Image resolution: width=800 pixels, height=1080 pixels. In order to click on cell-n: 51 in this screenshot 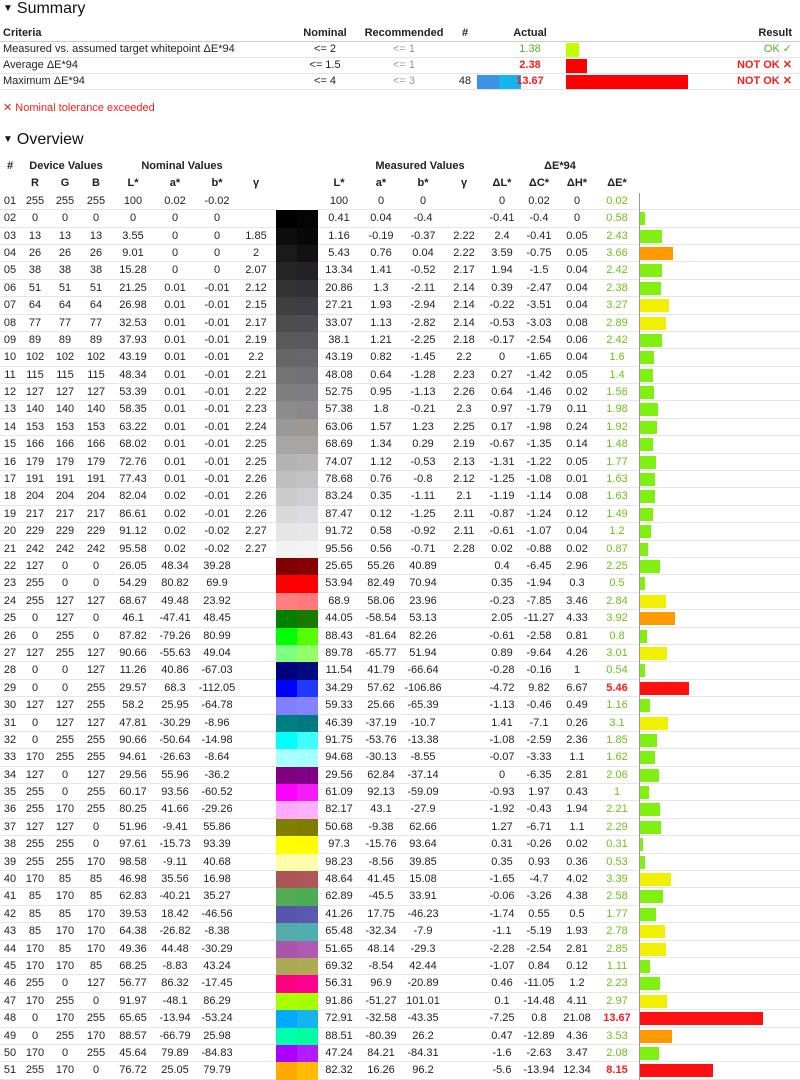, I will do `click(10, 1070)`.